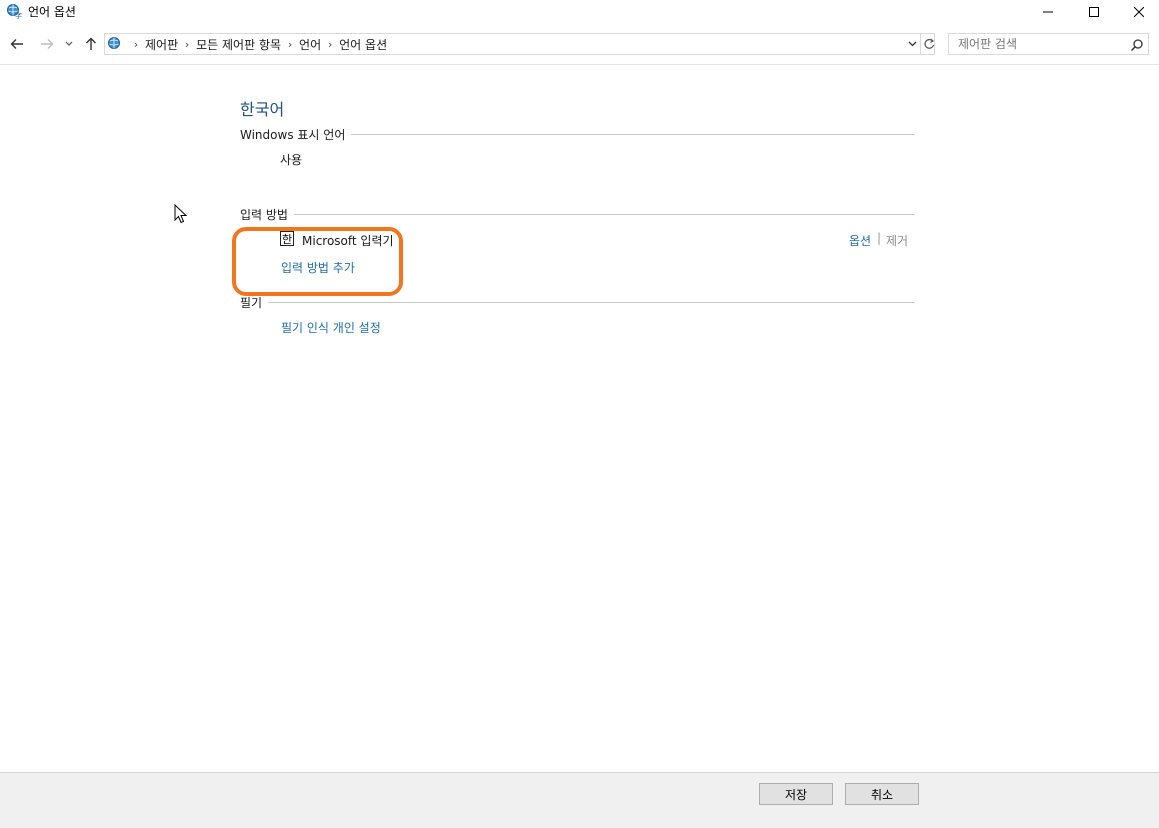 Image resolution: width=1159 pixels, height=828 pixels. Describe the element at coordinates (310, 44) in the screenshot. I see `breadcrumb-item-language: 언어` at that location.